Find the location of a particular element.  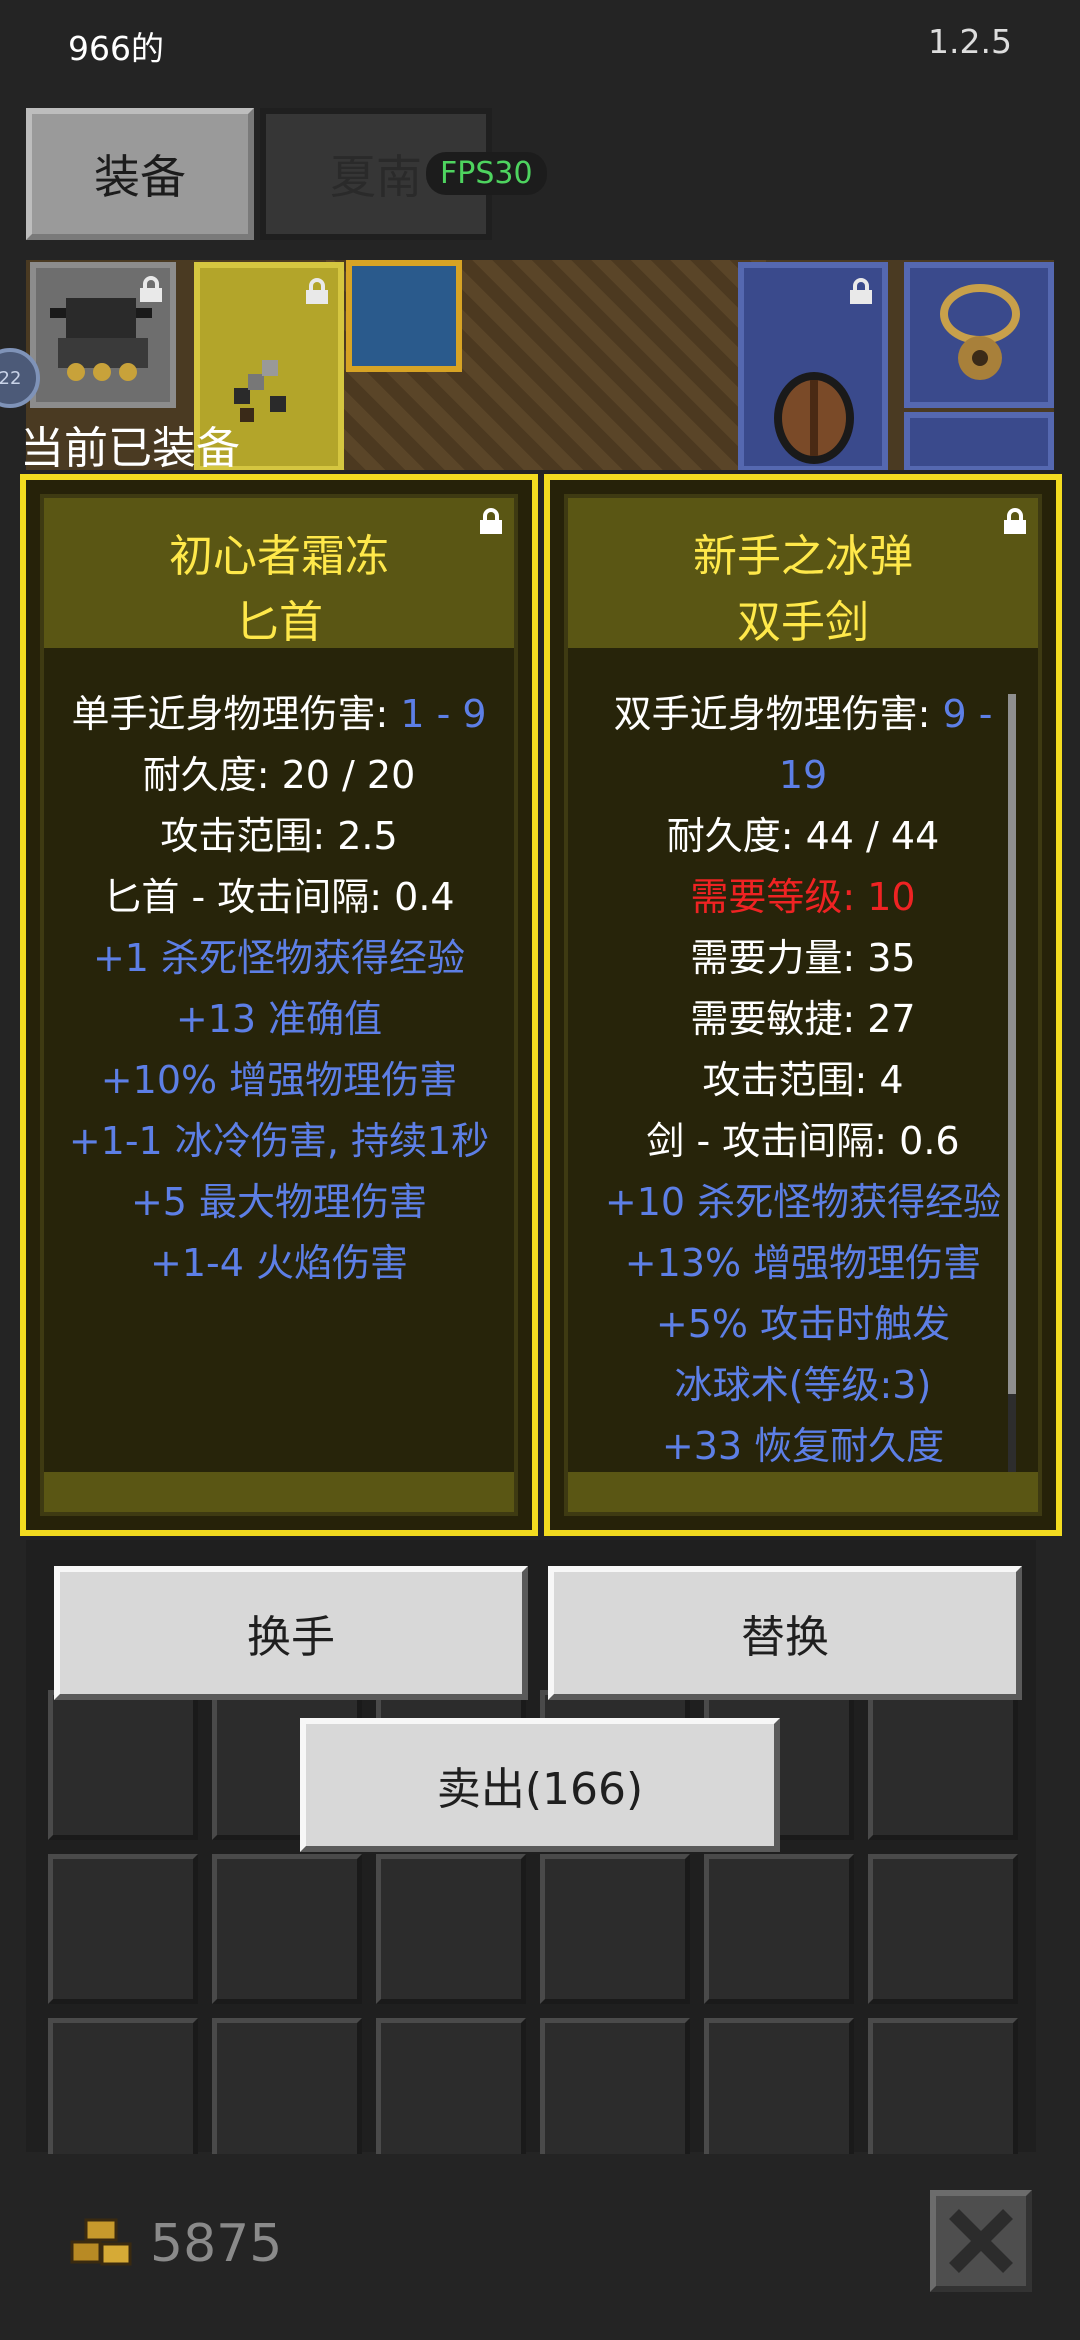

stat-line: +13% 增强物理伤害 is located at coordinates (803, 1263).